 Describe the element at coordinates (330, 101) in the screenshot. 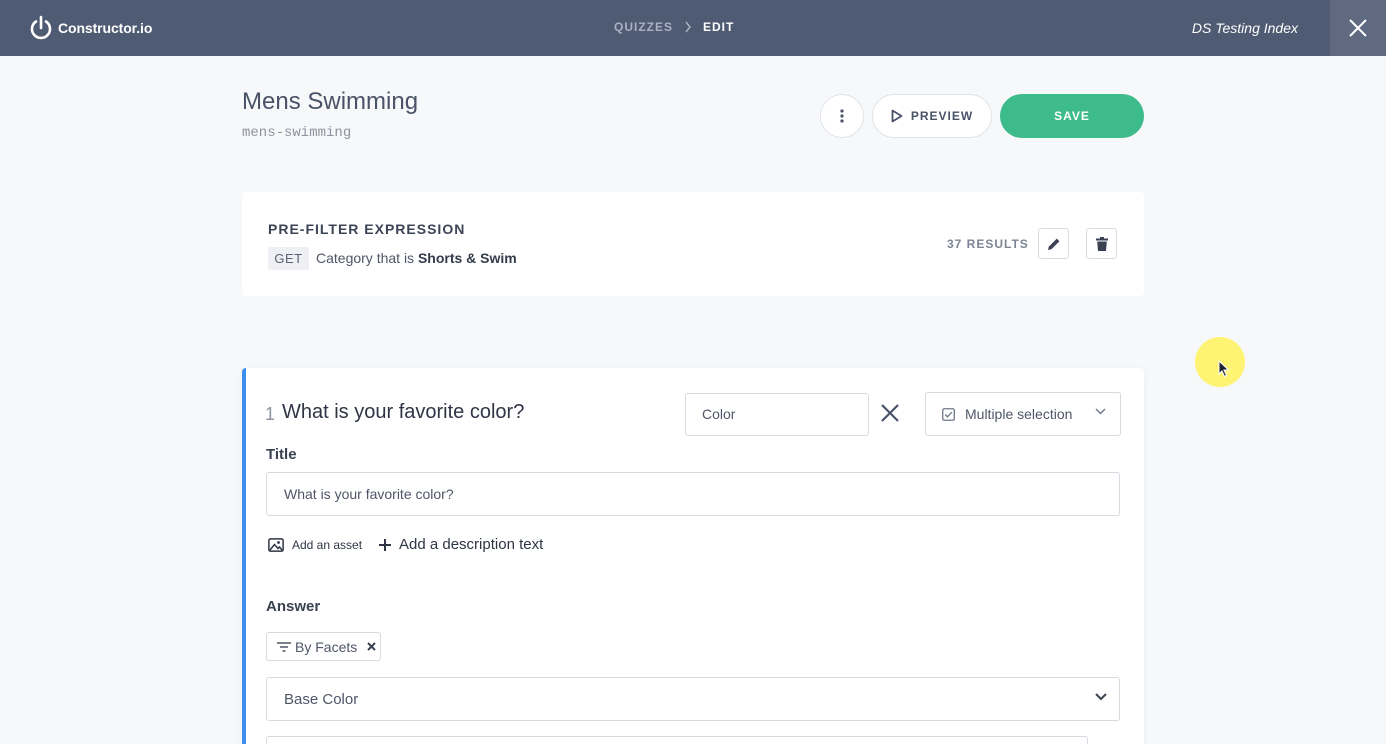

I see `page-title: Mens Swimming` at that location.